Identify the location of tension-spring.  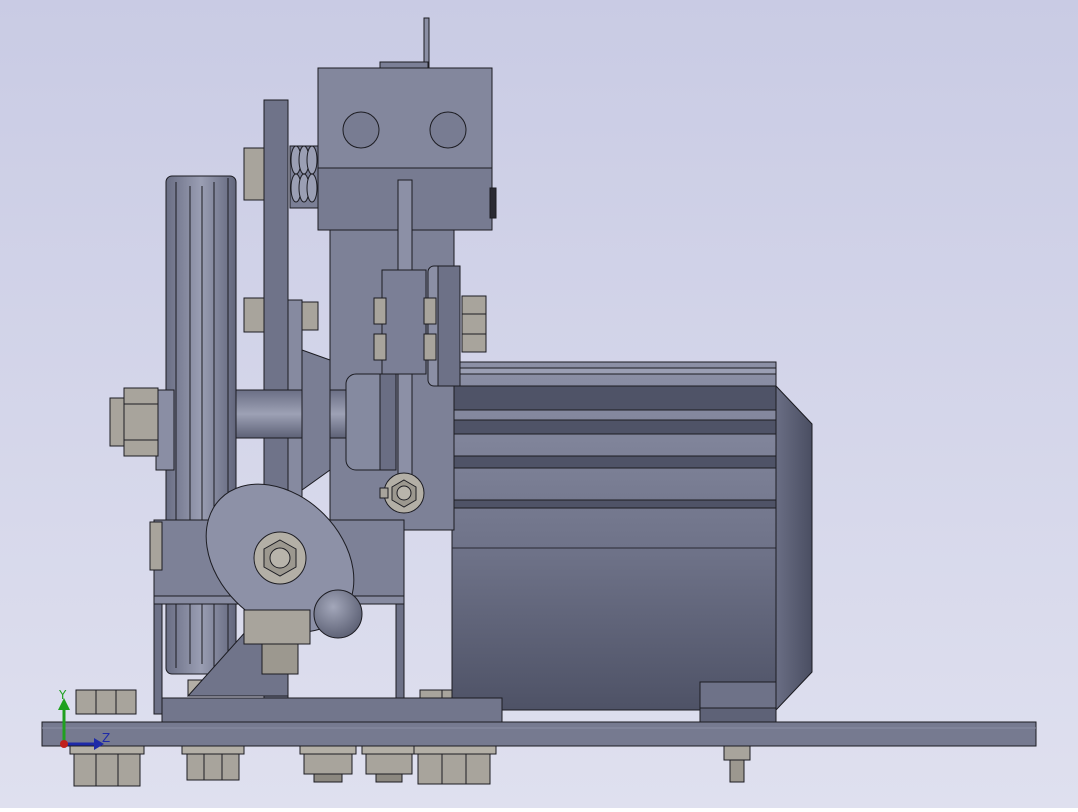
(304, 177).